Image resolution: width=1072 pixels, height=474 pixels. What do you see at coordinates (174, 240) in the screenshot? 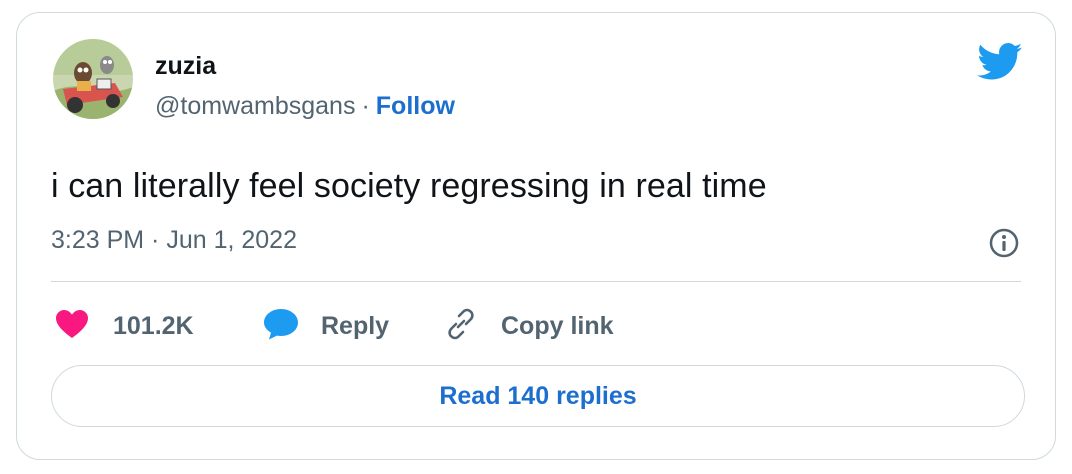
I see `tweet-timestamp: 3:23 PM · Jun 1, 2022` at bounding box center [174, 240].